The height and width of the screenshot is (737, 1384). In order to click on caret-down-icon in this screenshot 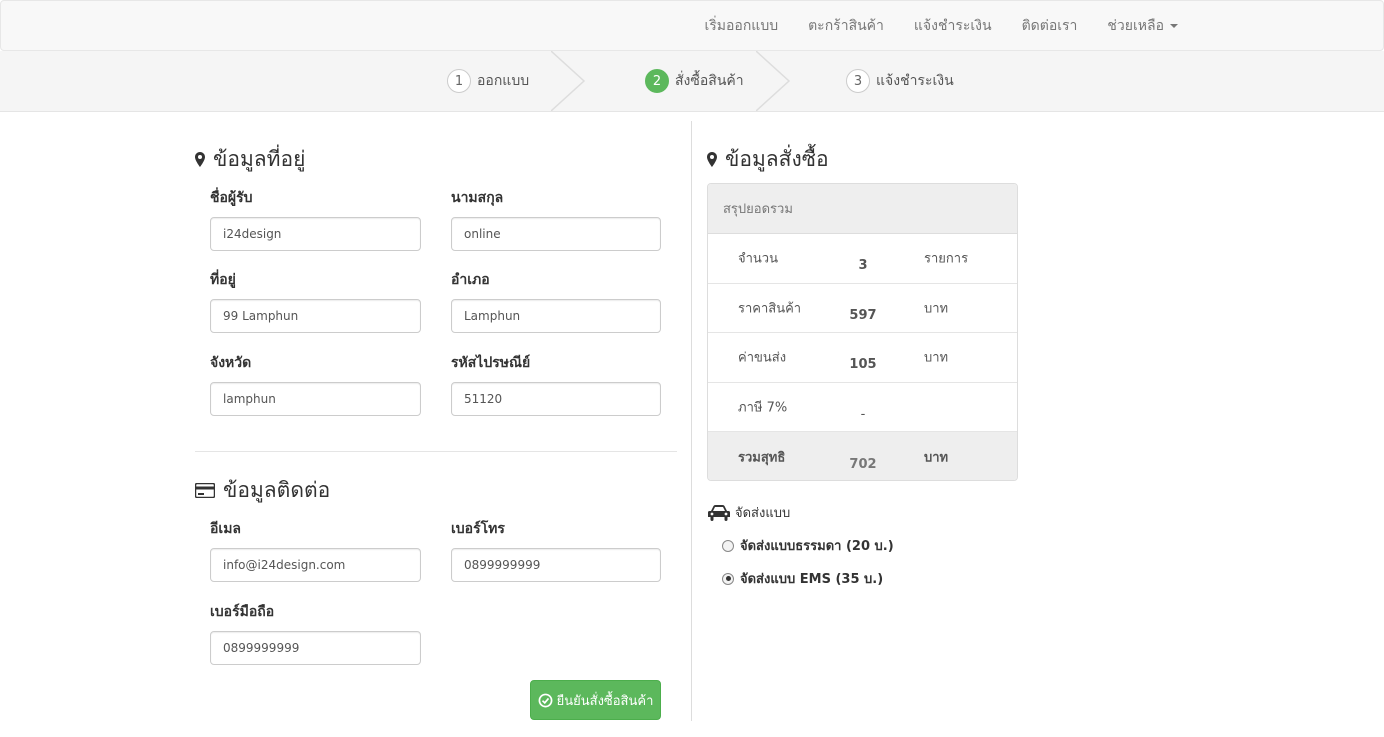, I will do `click(1174, 25)`.